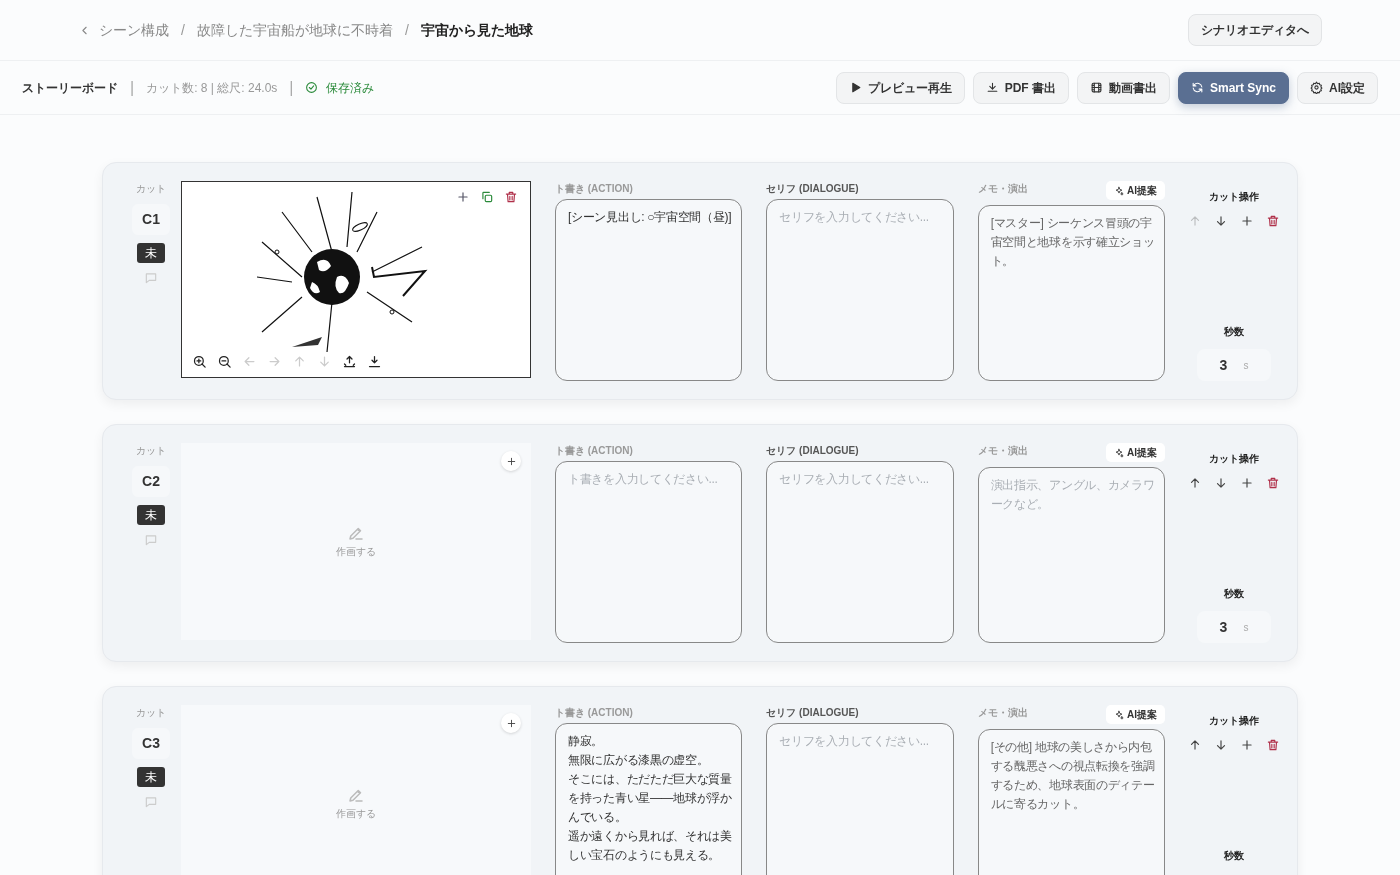 This screenshot has width=1400, height=875. I want to click on breadcrumb-item: 故障した宇宙船が地球に不時着, so click(294, 30).